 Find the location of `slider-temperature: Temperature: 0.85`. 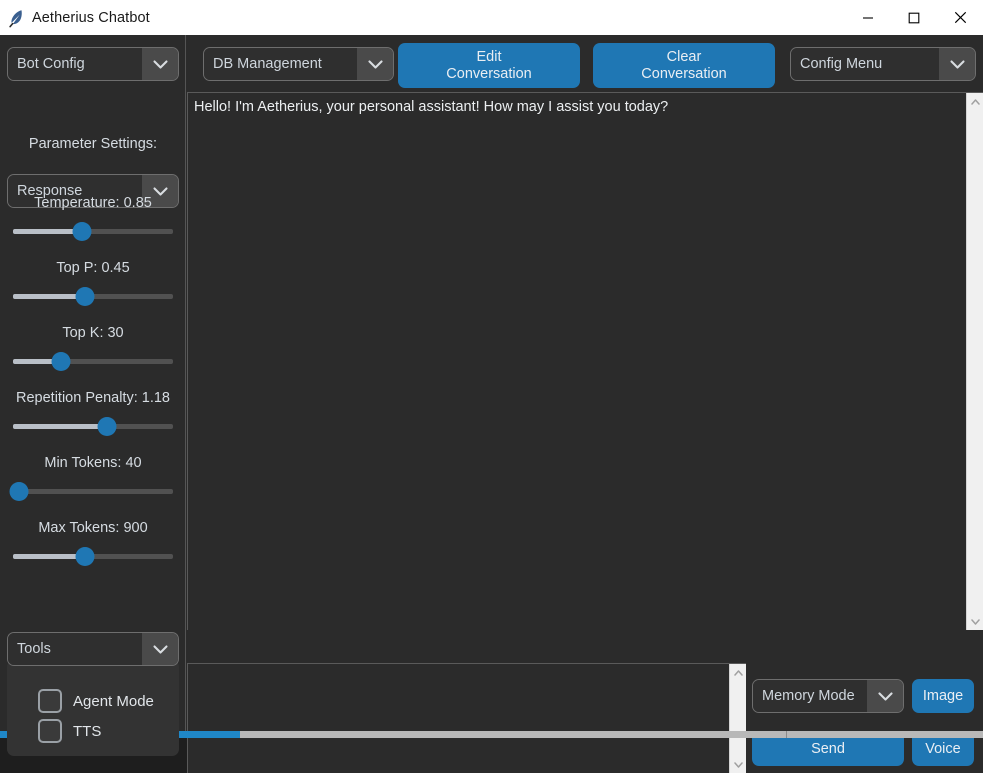

slider-temperature: Temperature: 0.85 is located at coordinates (93, 218).